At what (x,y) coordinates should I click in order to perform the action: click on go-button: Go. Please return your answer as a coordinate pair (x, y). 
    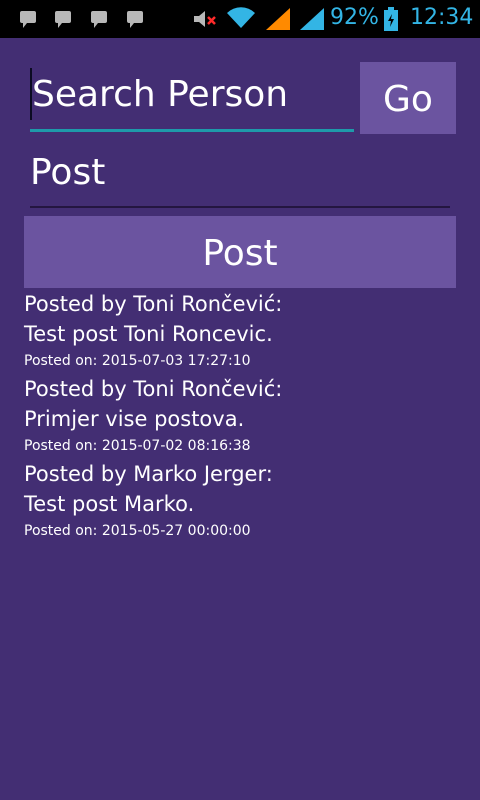
    Looking at the image, I should click on (408, 98).